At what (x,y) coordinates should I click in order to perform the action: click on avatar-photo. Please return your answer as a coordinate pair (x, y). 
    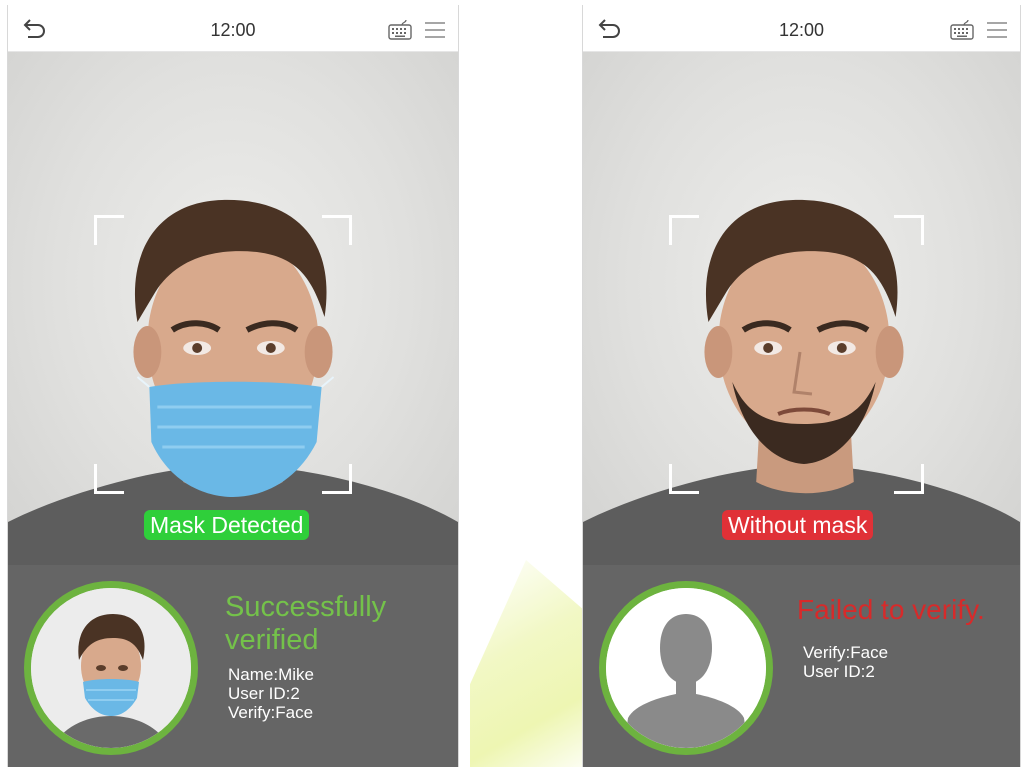
    Looking at the image, I should click on (111, 668).